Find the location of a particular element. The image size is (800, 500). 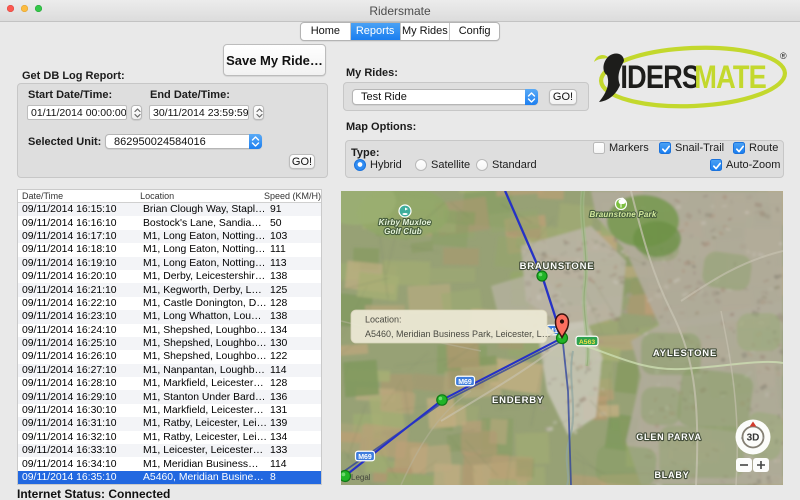

svg-text: Golf Club is located at coordinates (403, 231).